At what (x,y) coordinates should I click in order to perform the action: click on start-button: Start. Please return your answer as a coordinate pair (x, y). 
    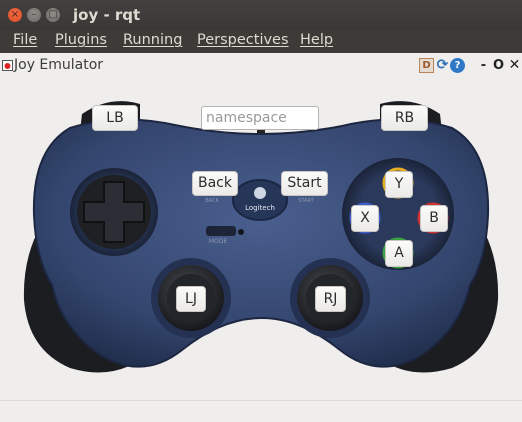
    Looking at the image, I should click on (304, 183).